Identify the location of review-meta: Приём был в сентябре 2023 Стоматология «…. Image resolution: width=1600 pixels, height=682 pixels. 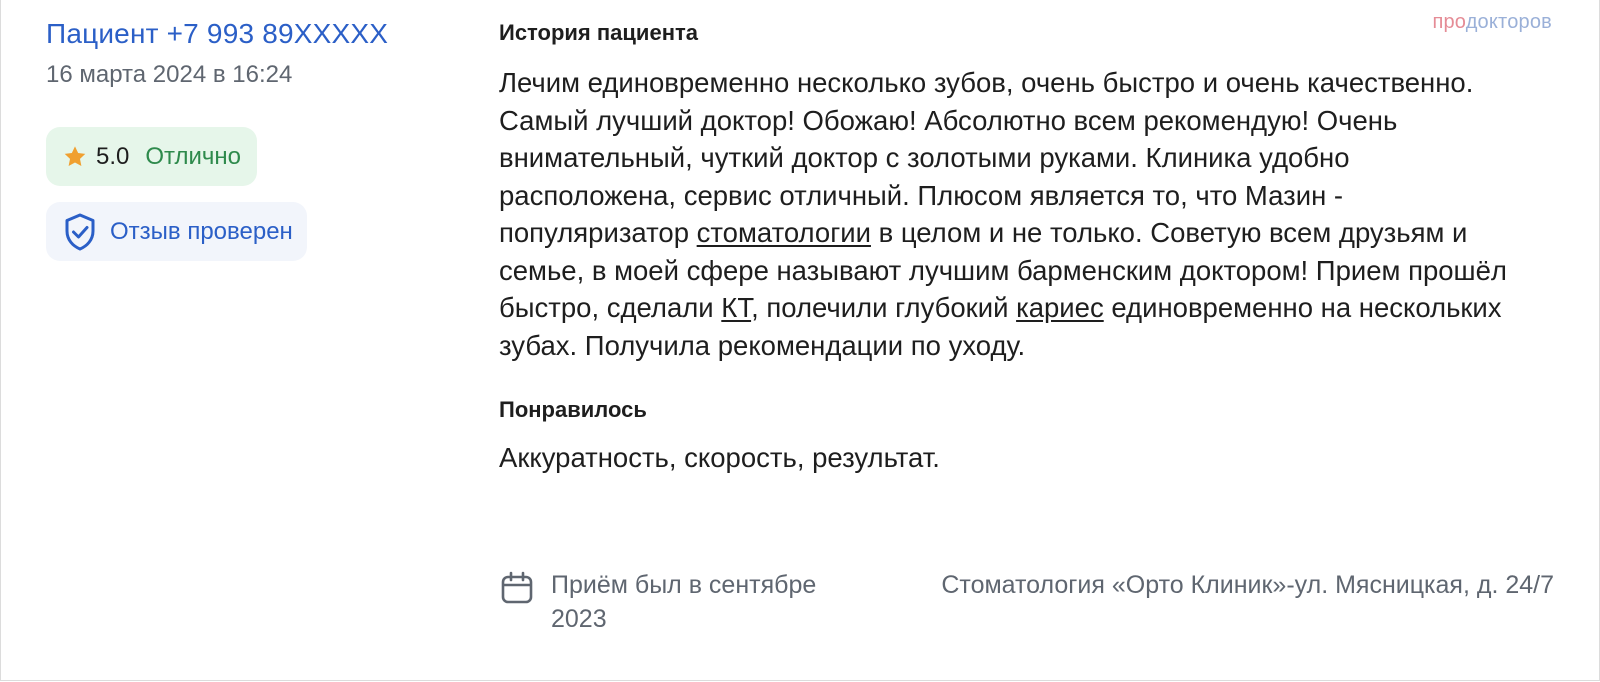
(1026, 603).